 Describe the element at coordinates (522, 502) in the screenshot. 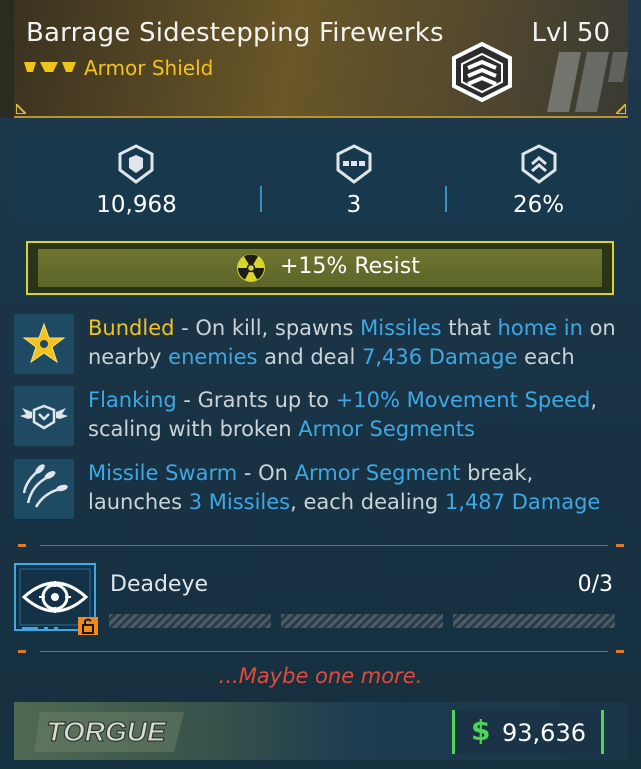

I see `perk-keyword: 1,487 Damage` at that location.